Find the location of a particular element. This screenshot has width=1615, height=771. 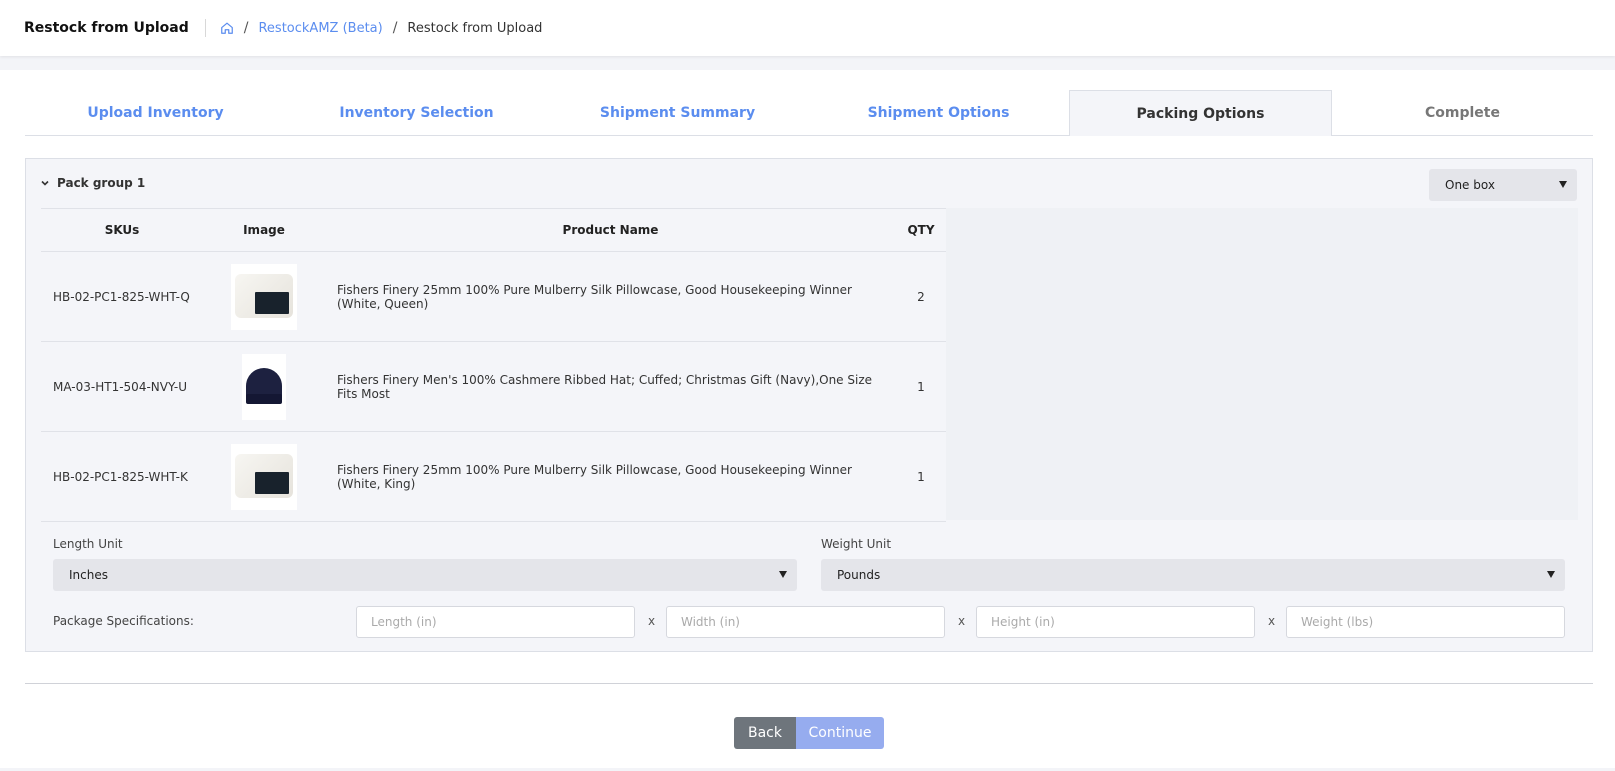

box-option-select: One box is located at coordinates (1503, 185).